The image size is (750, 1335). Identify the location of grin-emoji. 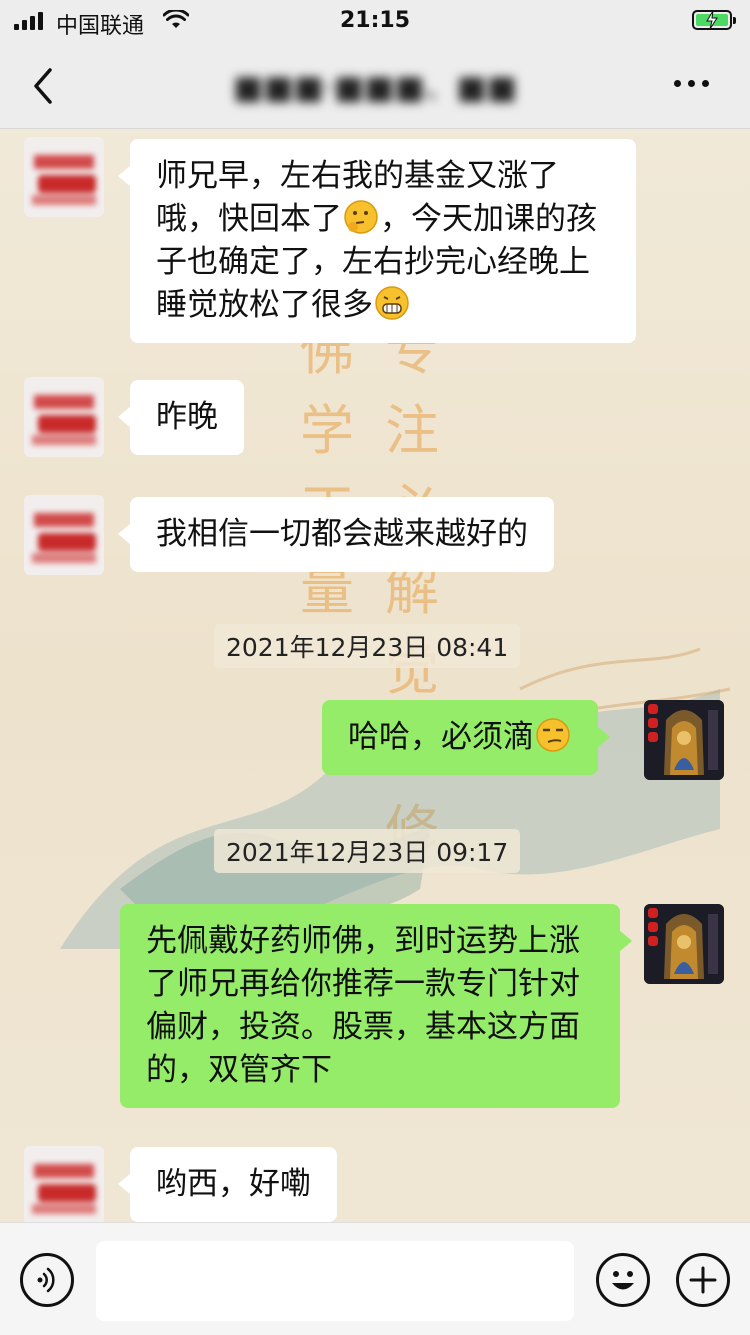
(392, 303).